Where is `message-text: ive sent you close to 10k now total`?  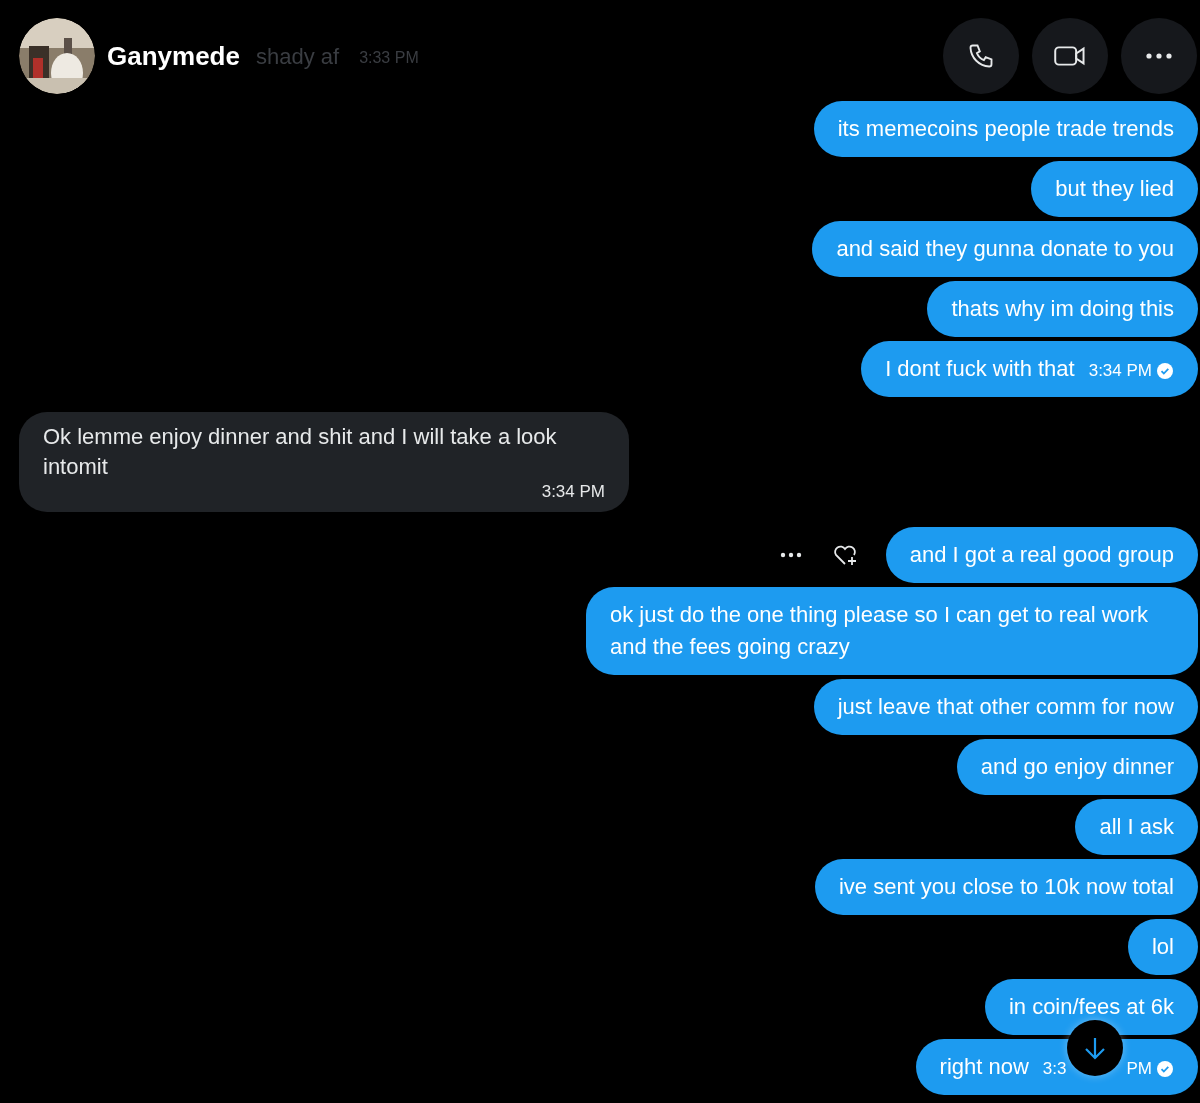
message-text: ive sent you close to 10k now total is located at coordinates (1006, 887).